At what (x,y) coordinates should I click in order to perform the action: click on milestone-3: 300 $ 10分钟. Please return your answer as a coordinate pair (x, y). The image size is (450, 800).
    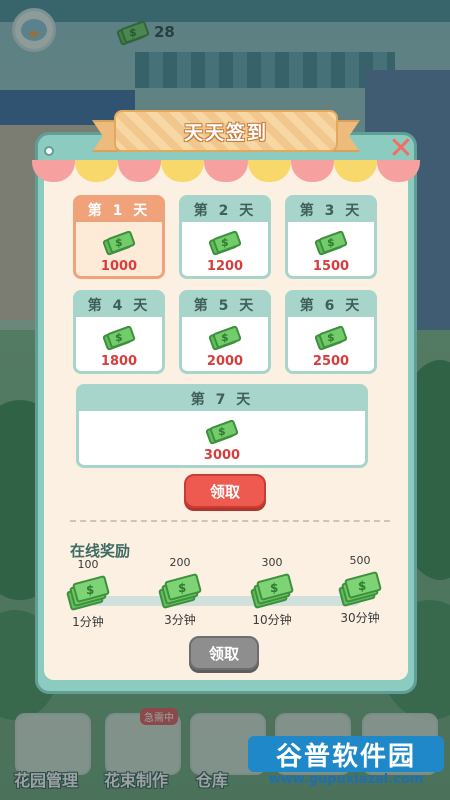
    Looking at the image, I should click on (272, 592).